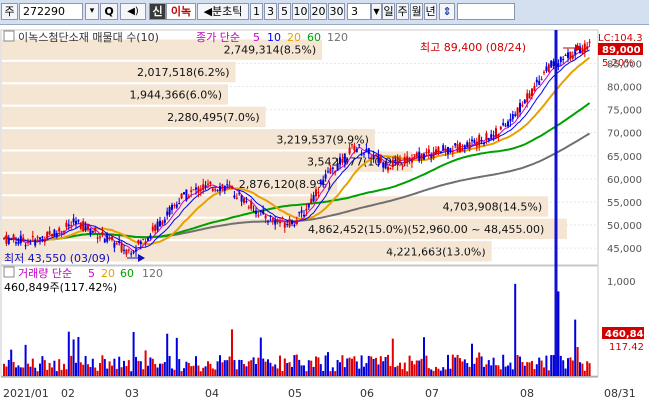  What do you see at coordinates (92, 11) in the screenshot?
I see `code-dropdown-button: ▾` at bounding box center [92, 11].